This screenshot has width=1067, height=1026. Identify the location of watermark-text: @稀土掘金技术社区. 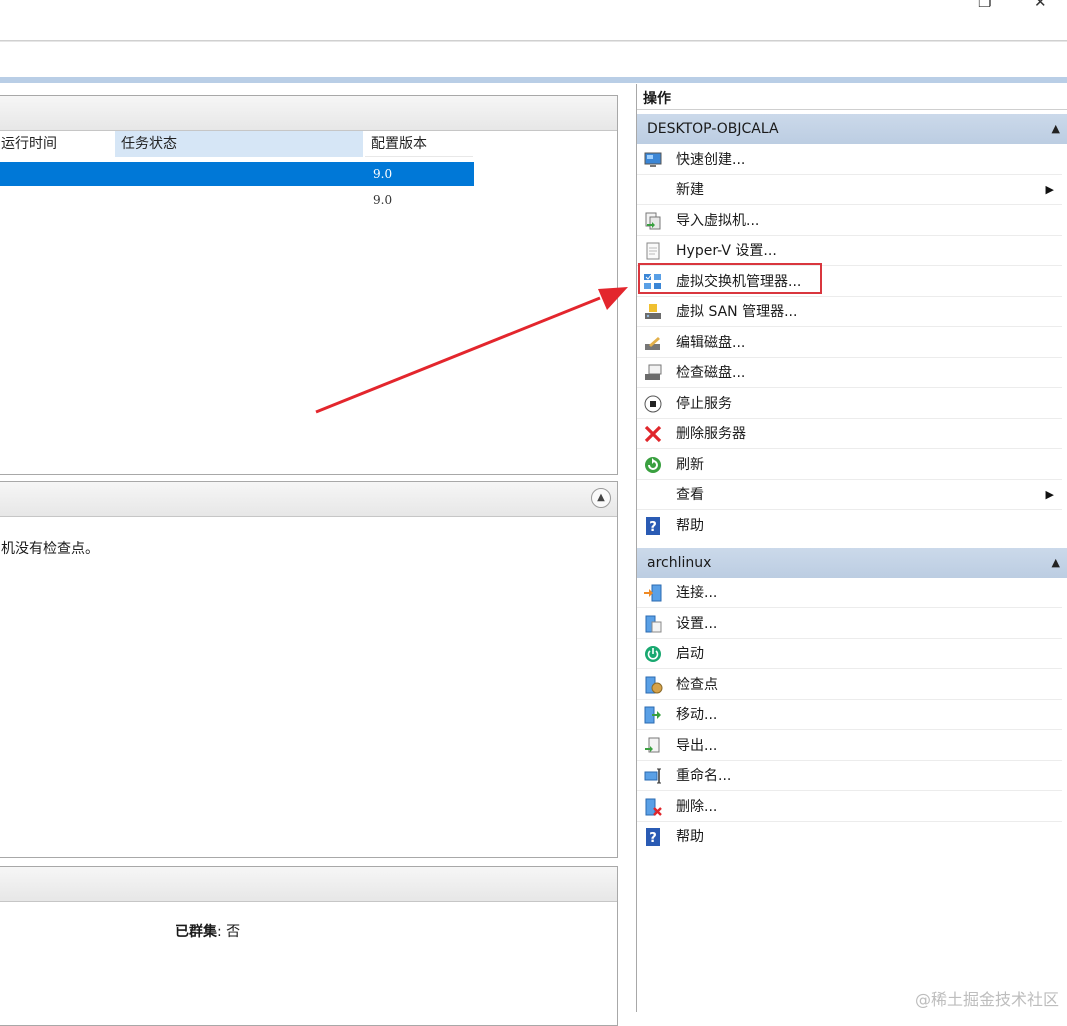
(986, 999).